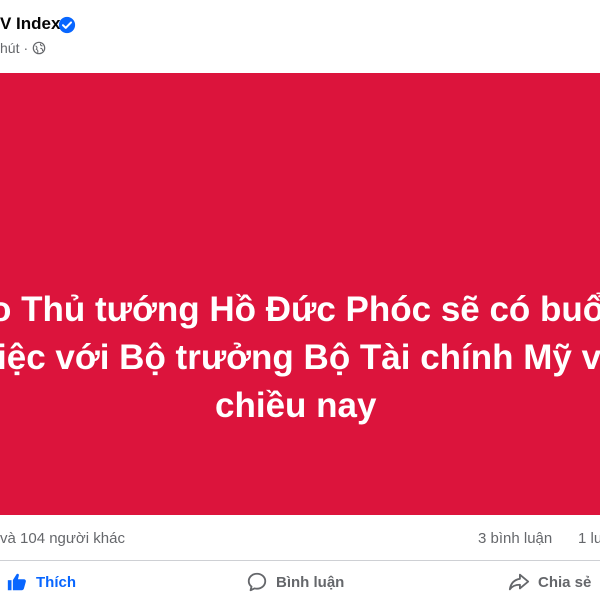 This screenshot has height=600, width=600. Describe the element at coordinates (589, 538) in the screenshot. I see `shares-count: 1 lư` at that location.